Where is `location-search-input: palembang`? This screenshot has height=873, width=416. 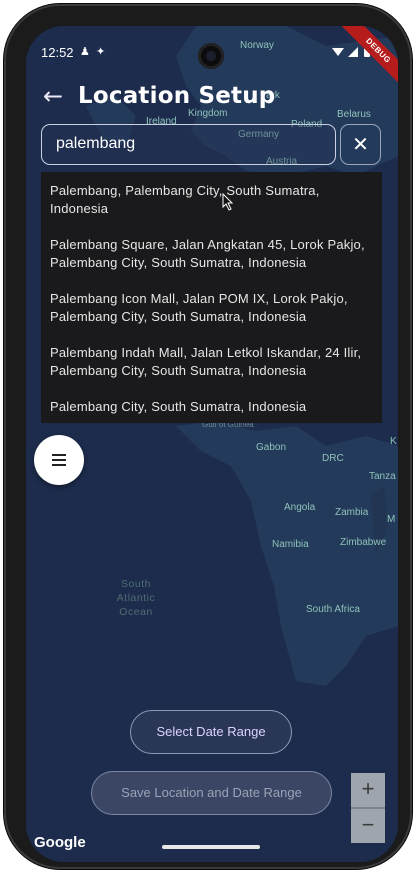
location-search-input: palembang is located at coordinates (188, 144).